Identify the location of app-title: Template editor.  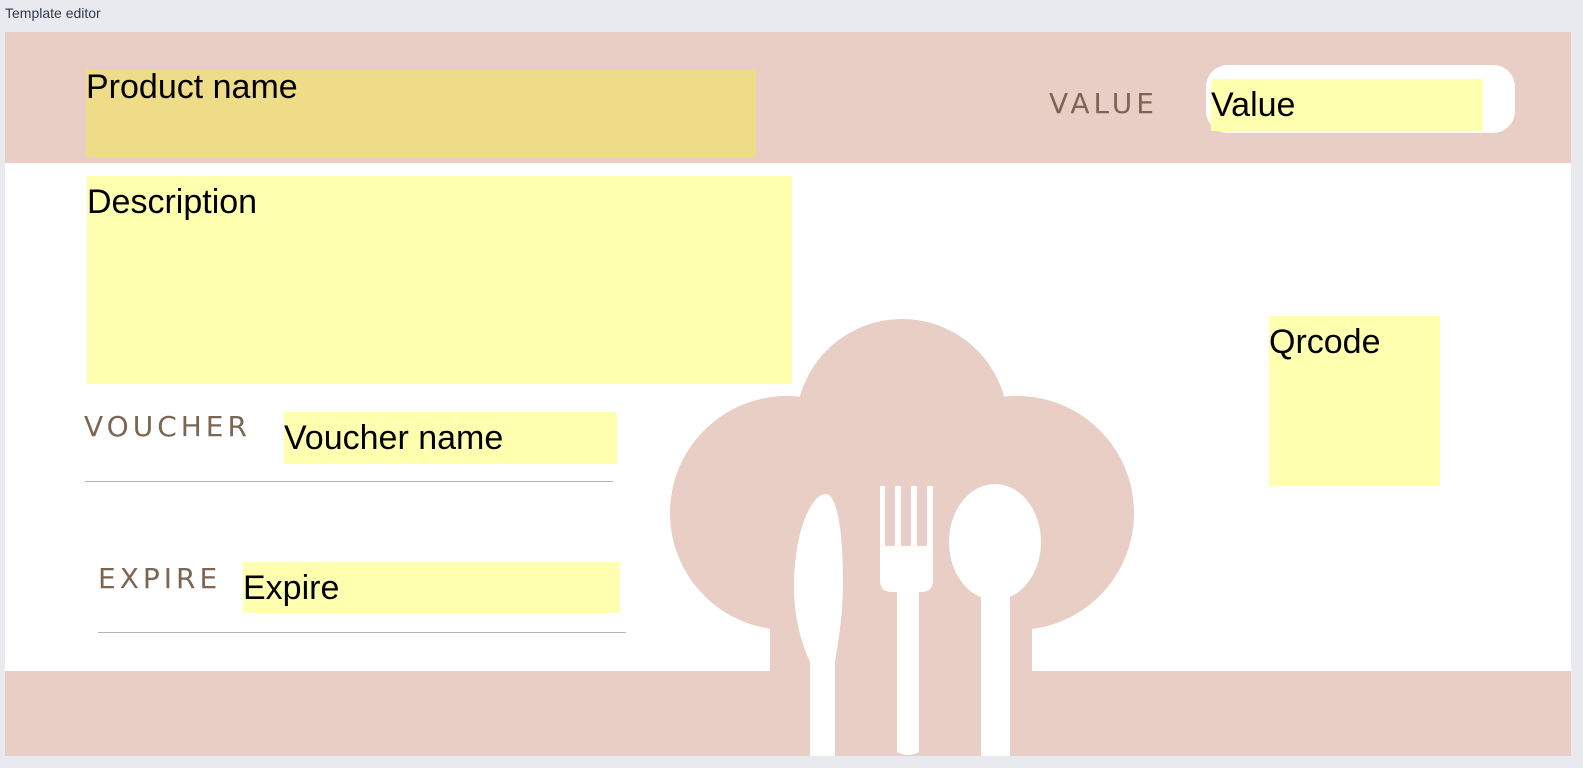
(53, 13).